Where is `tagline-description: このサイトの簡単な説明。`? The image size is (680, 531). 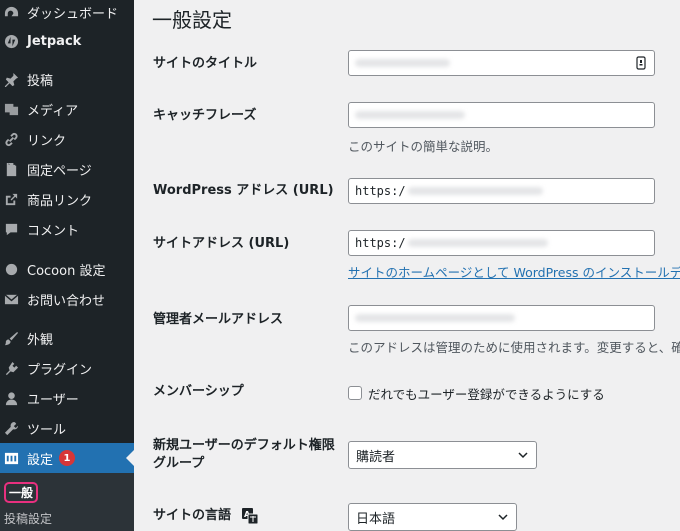
tagline-description: このサイトの簡単な説明。 is located at coordinates (423, 146).